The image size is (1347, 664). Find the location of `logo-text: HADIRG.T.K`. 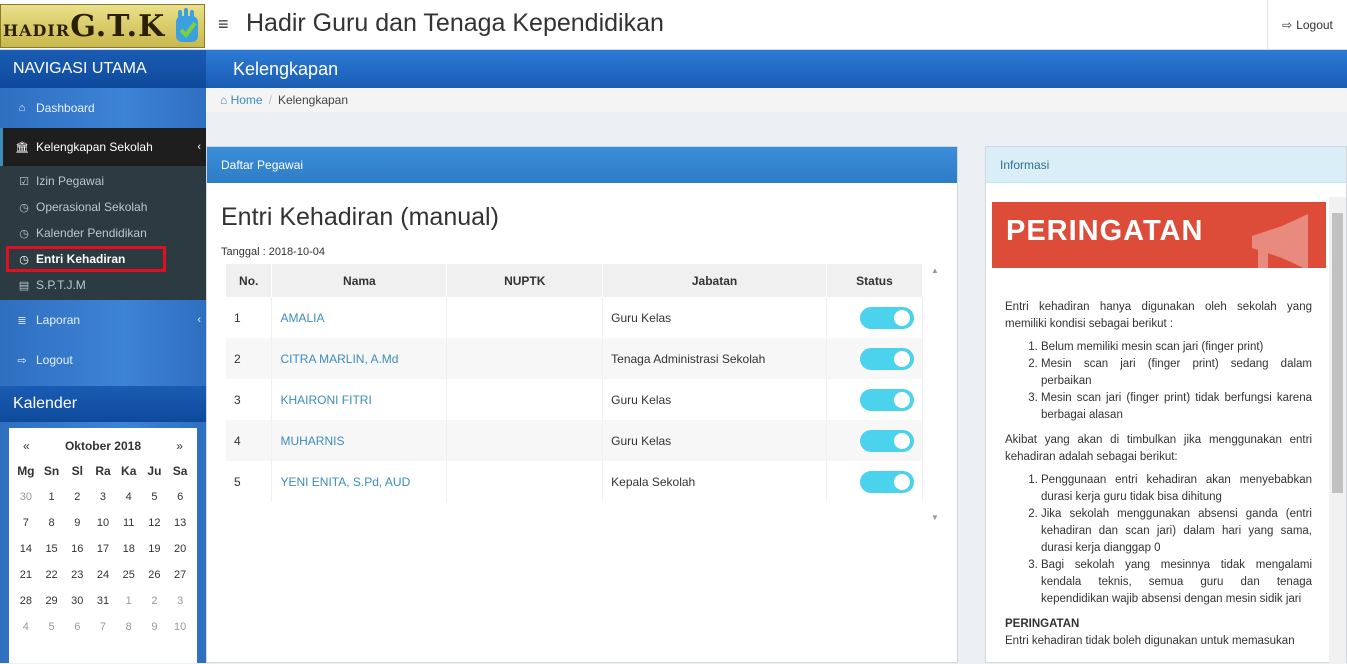

logo-text: HADIRG.T.K is located at coordinates (84, 26).